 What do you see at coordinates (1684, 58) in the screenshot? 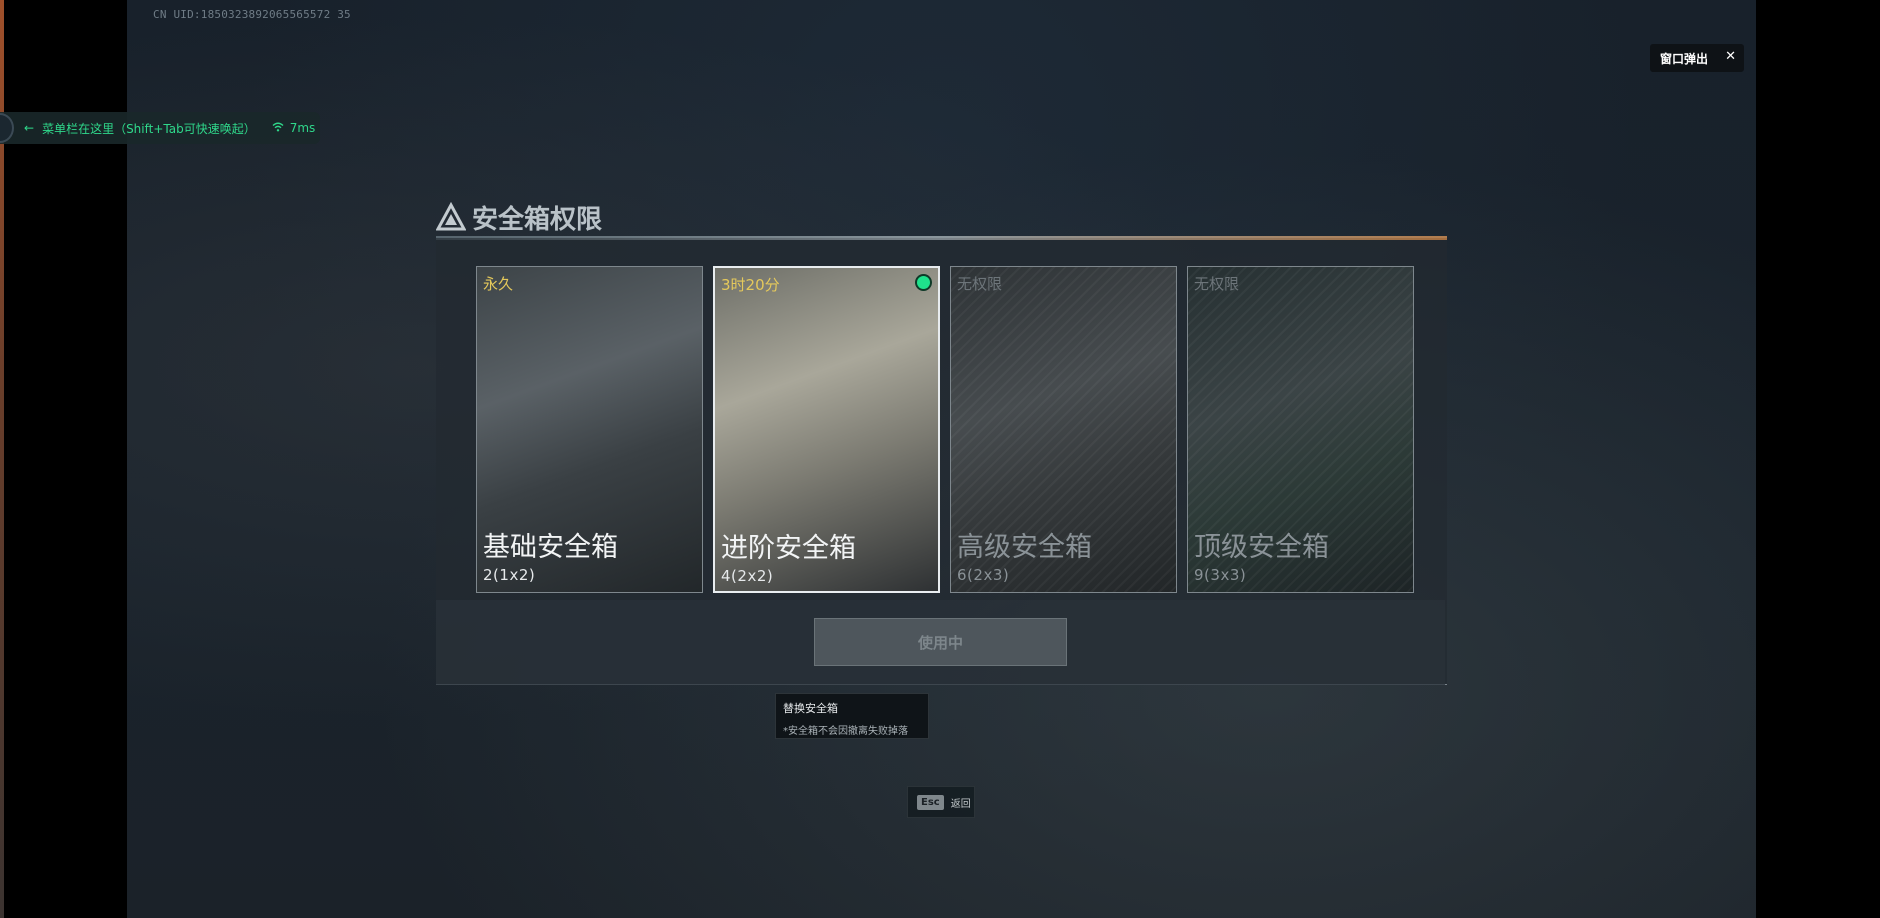
I see `window-popout-label: 窗口弹出` at bounding box center [1684, 58].